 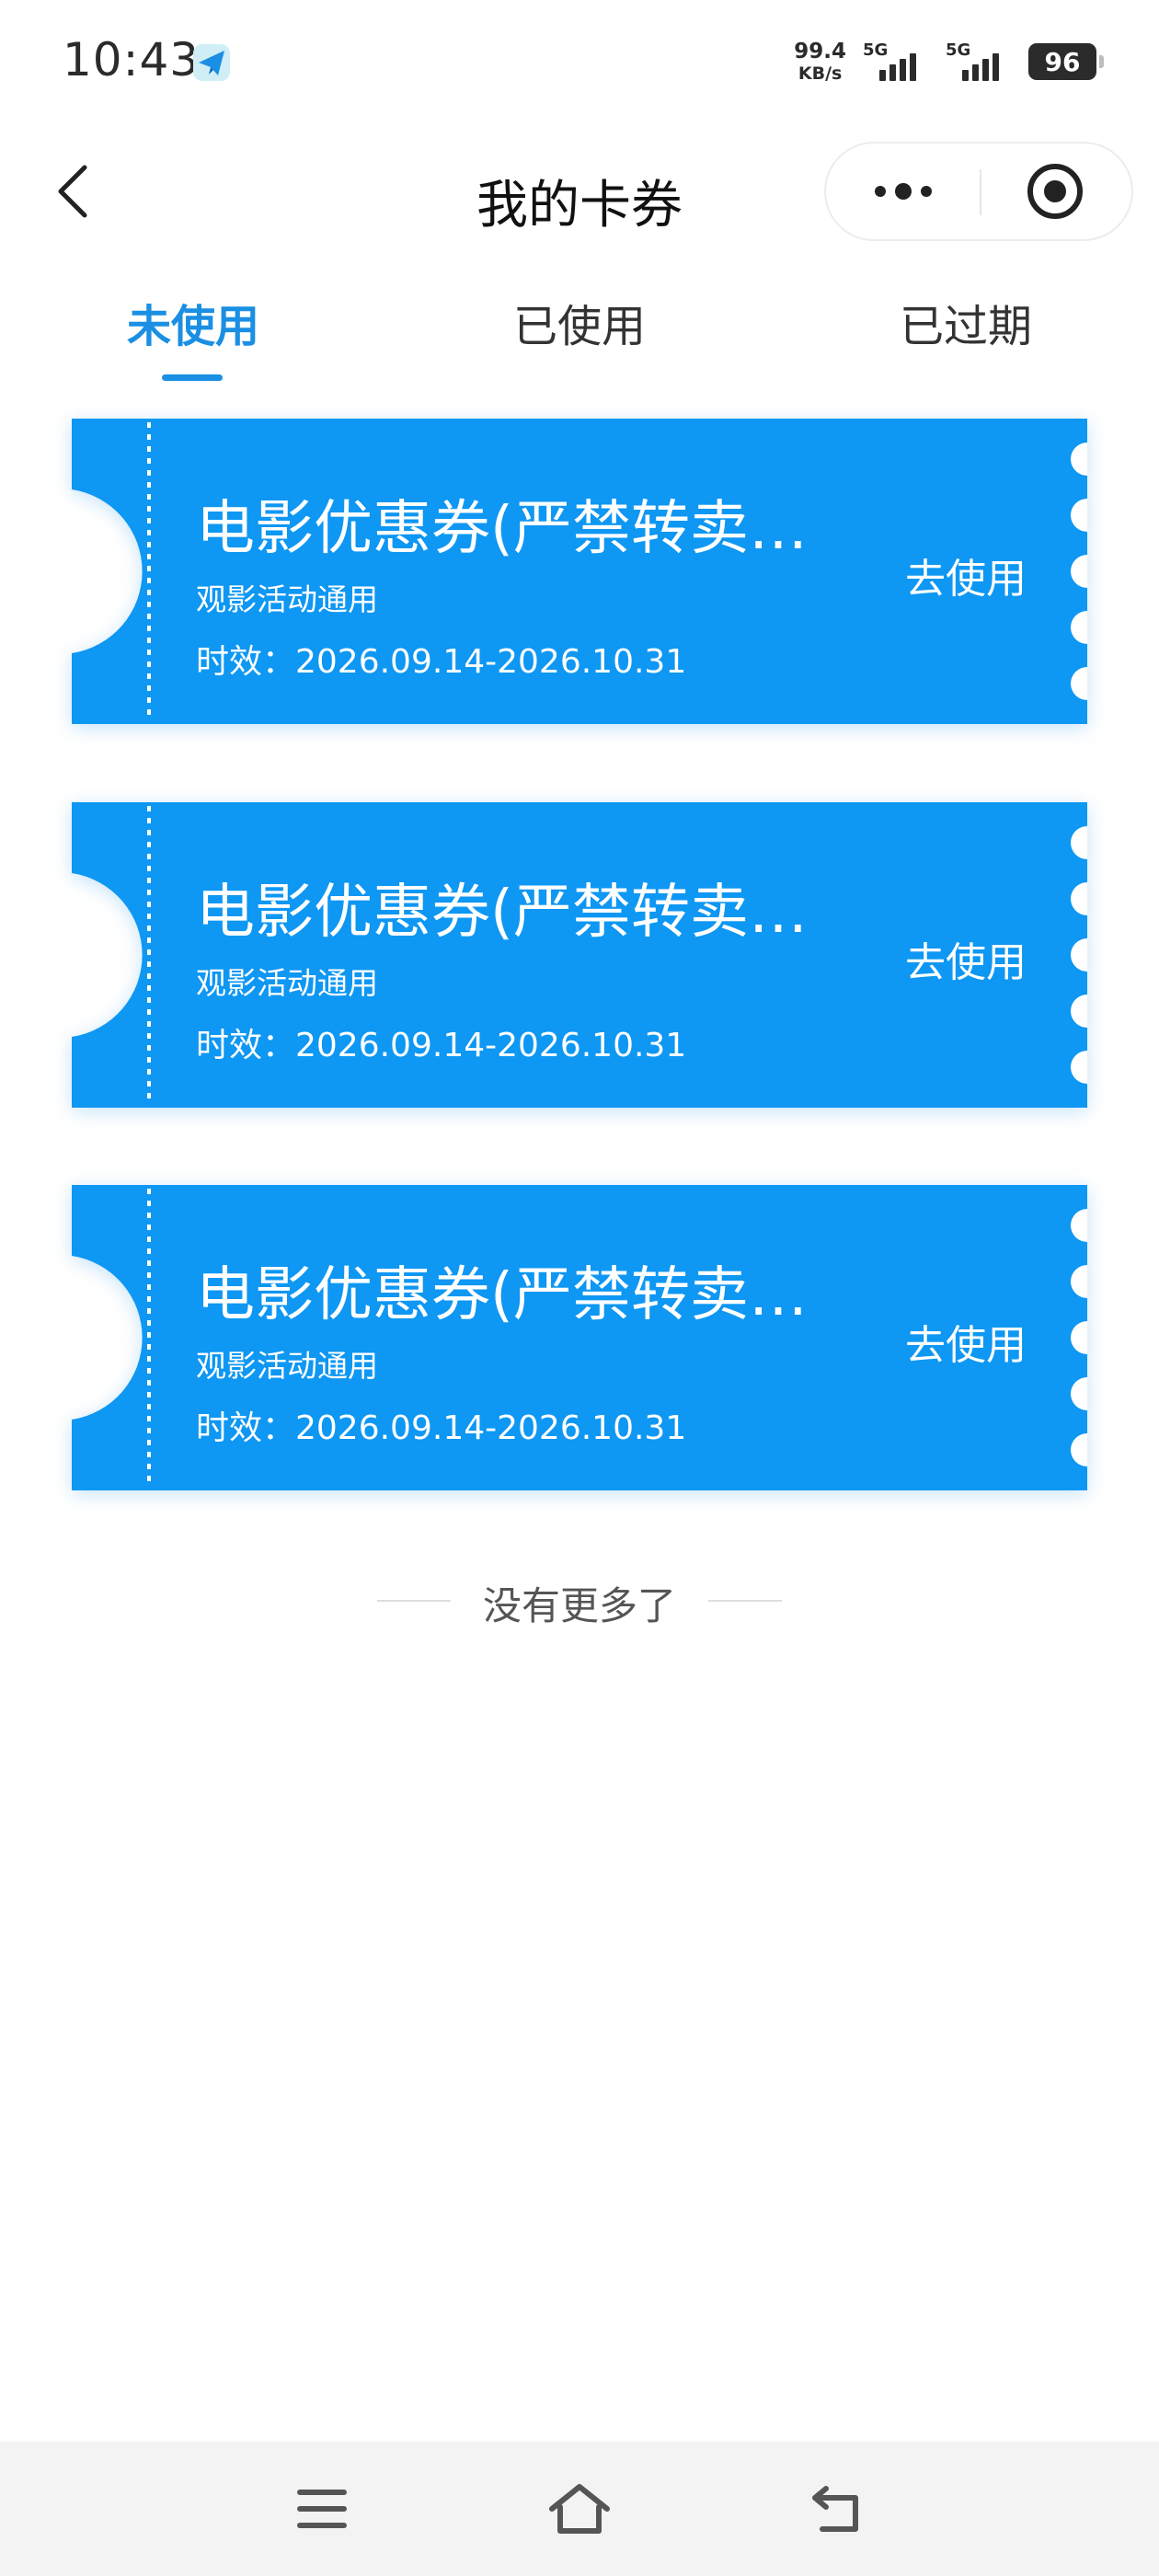 I want to click on tab-expired: 已过期, so click(x=966, y=322).